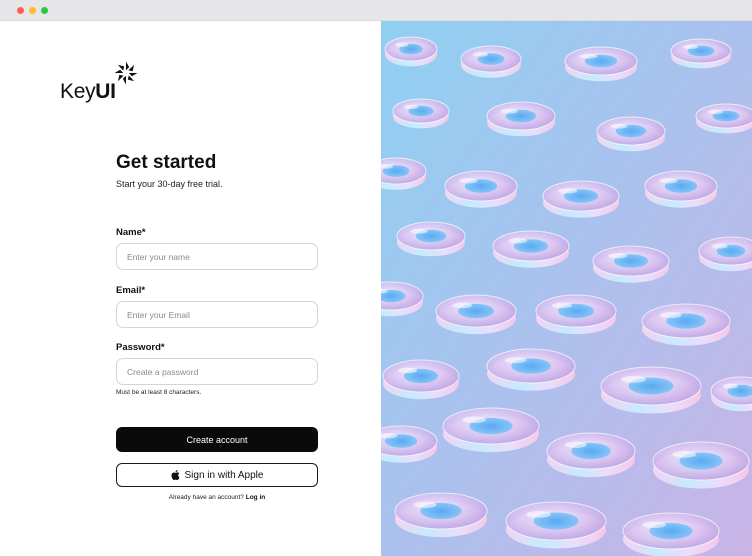 The image size is (752, 556). What do you see at coordinates (166, 162) in the screenshot?
I see `page-title: Get started` at bounding box center [166, 162].